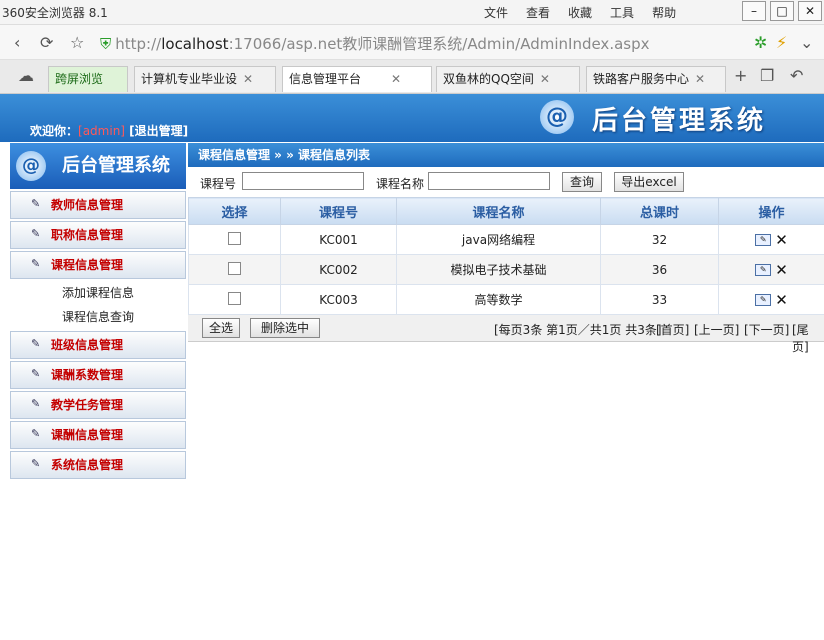  Describe the element at coordinates (538, 12) in the screenshot. I see `menu-view: 查看` at that location.